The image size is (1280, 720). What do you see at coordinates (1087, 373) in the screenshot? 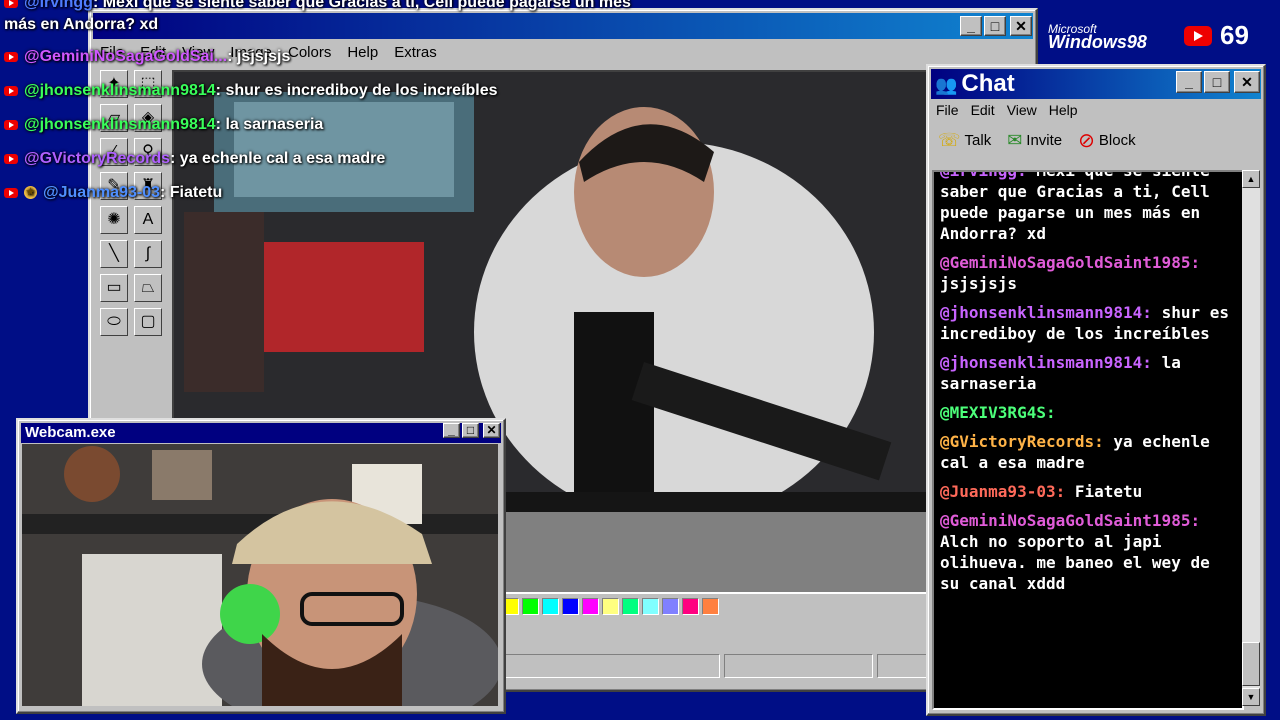
I see `chat-message: @jhonsenklinsmann9814: la sarnaseria` at bounding box center [1087, 373].